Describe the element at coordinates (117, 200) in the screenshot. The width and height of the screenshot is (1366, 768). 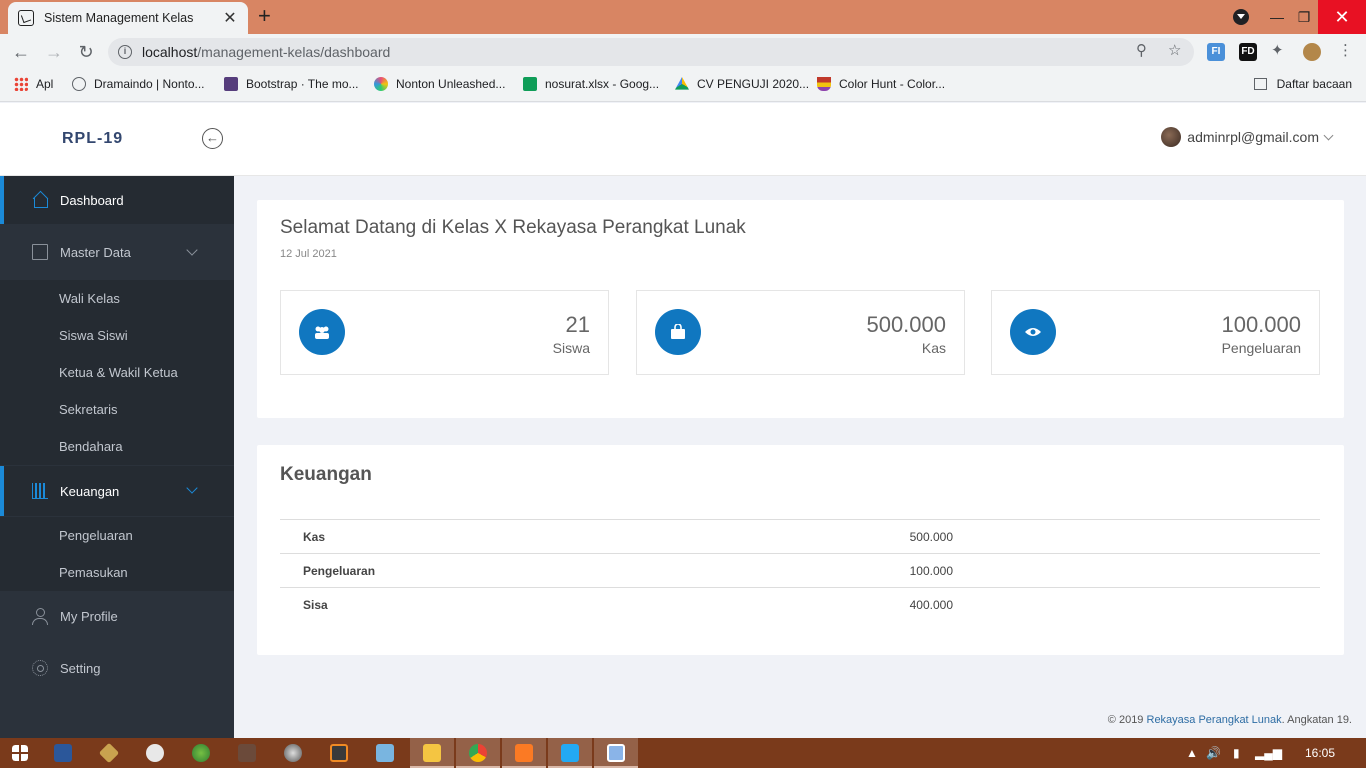
I see `sidebar-item-dashboard: Dashboard` at that location.